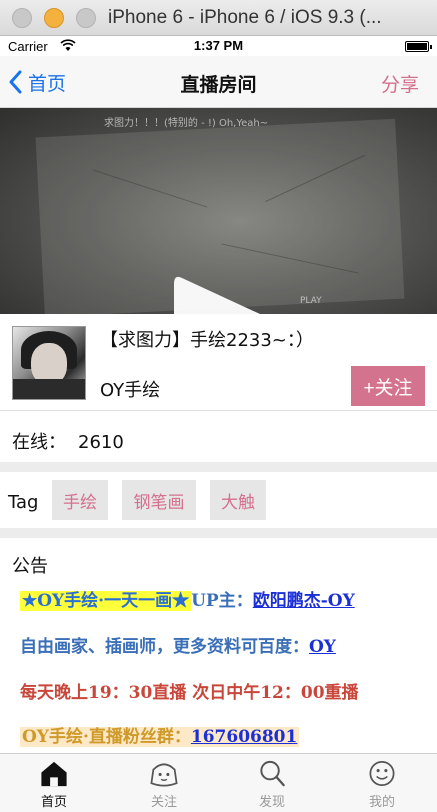 The height and width of the screenshot is (812, 437). I want to click on tag-item: 钢笔画, so click(159, 500).